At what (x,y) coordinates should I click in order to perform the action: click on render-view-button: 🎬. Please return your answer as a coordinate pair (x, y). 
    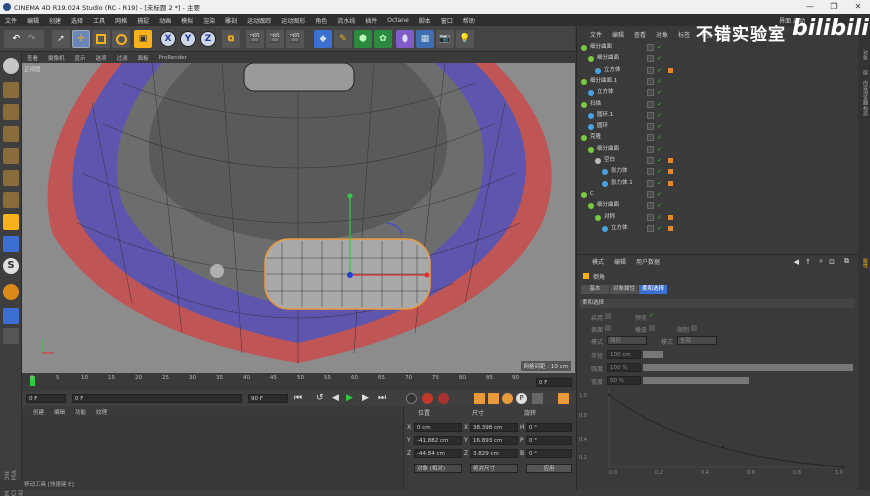
    Looking at the image, I should click on (255, 39).